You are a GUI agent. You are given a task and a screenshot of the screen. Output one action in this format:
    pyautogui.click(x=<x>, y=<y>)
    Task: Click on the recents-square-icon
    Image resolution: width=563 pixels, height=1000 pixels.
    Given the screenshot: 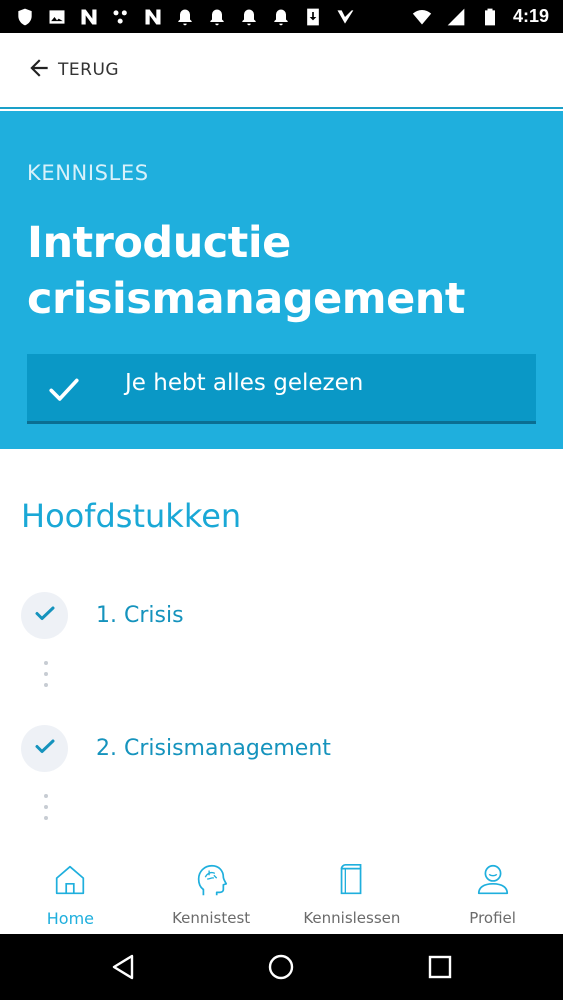 What is the action you would take?
    pyautogui.click(x=440, y=967)
    